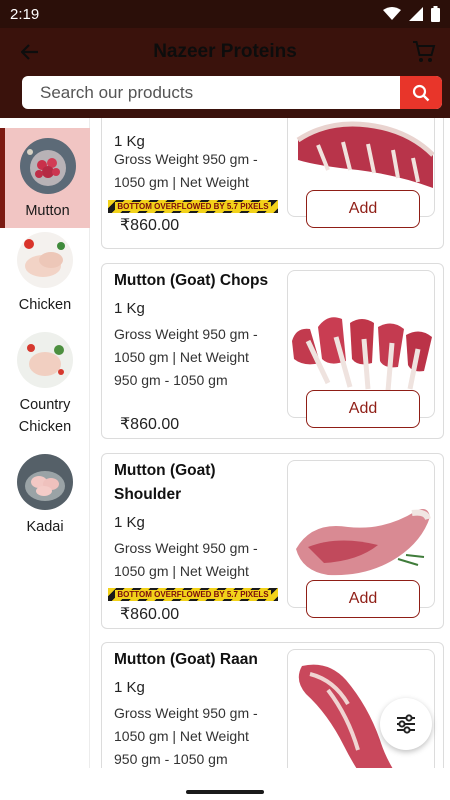 This screenshot has height=800, width=450. What do you see at coordinates (225, 792) in the screenshot?
I see `home-gesture-handle` at bounding box center [225, 792].